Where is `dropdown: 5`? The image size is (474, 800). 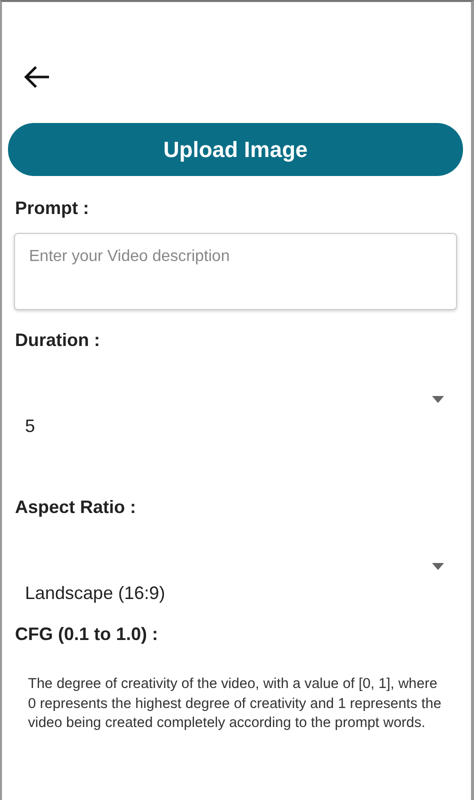
dropdown: 5 is located at coordinates (229, 416).